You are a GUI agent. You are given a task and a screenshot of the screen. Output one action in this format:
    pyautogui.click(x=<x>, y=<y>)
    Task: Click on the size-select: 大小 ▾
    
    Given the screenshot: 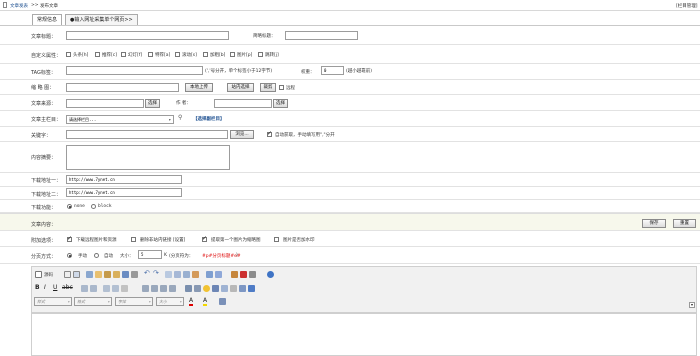 What is the action you would take?
    pyautogui.click(x=170, y=301)
    